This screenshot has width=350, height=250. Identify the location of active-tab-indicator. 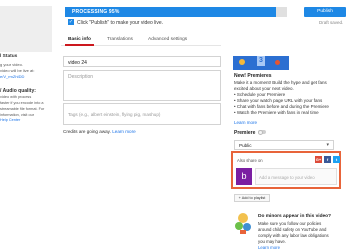
(79, 45).